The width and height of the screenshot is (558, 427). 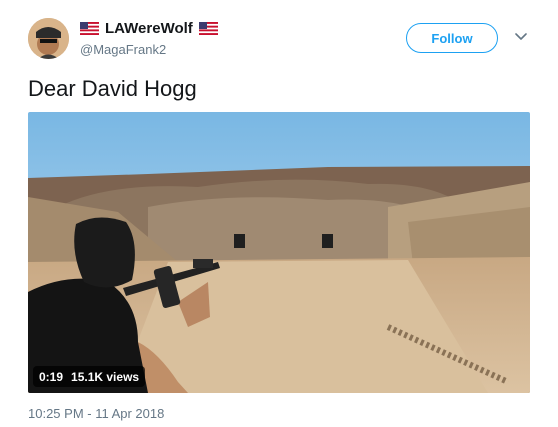 I want to click on video-duration: 0:19, so click(x=51, y=376).